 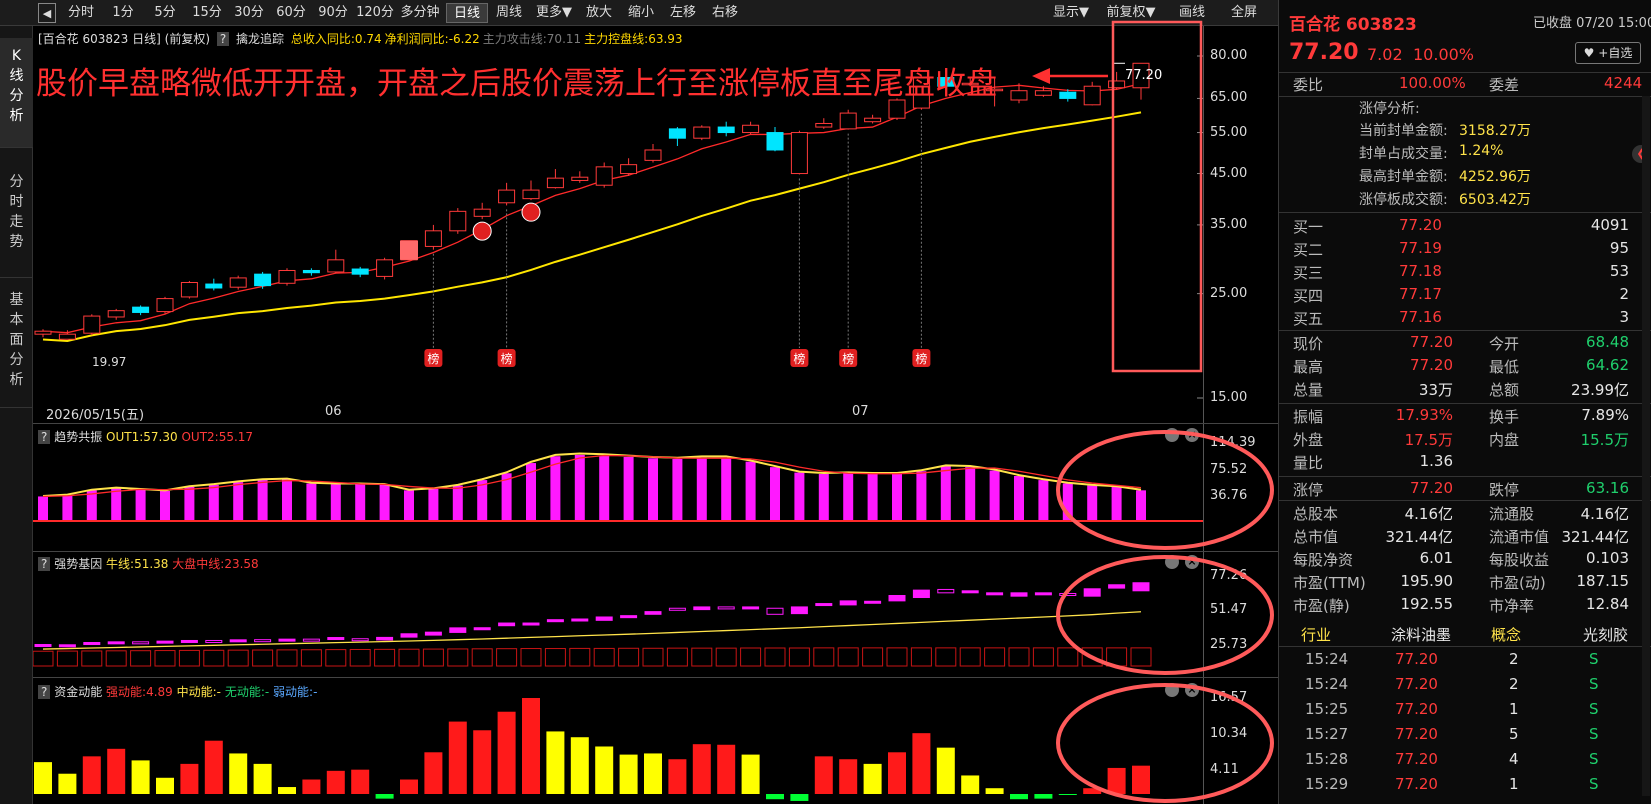 I want to click on tick-side: S, so click(x=1594, y=734).